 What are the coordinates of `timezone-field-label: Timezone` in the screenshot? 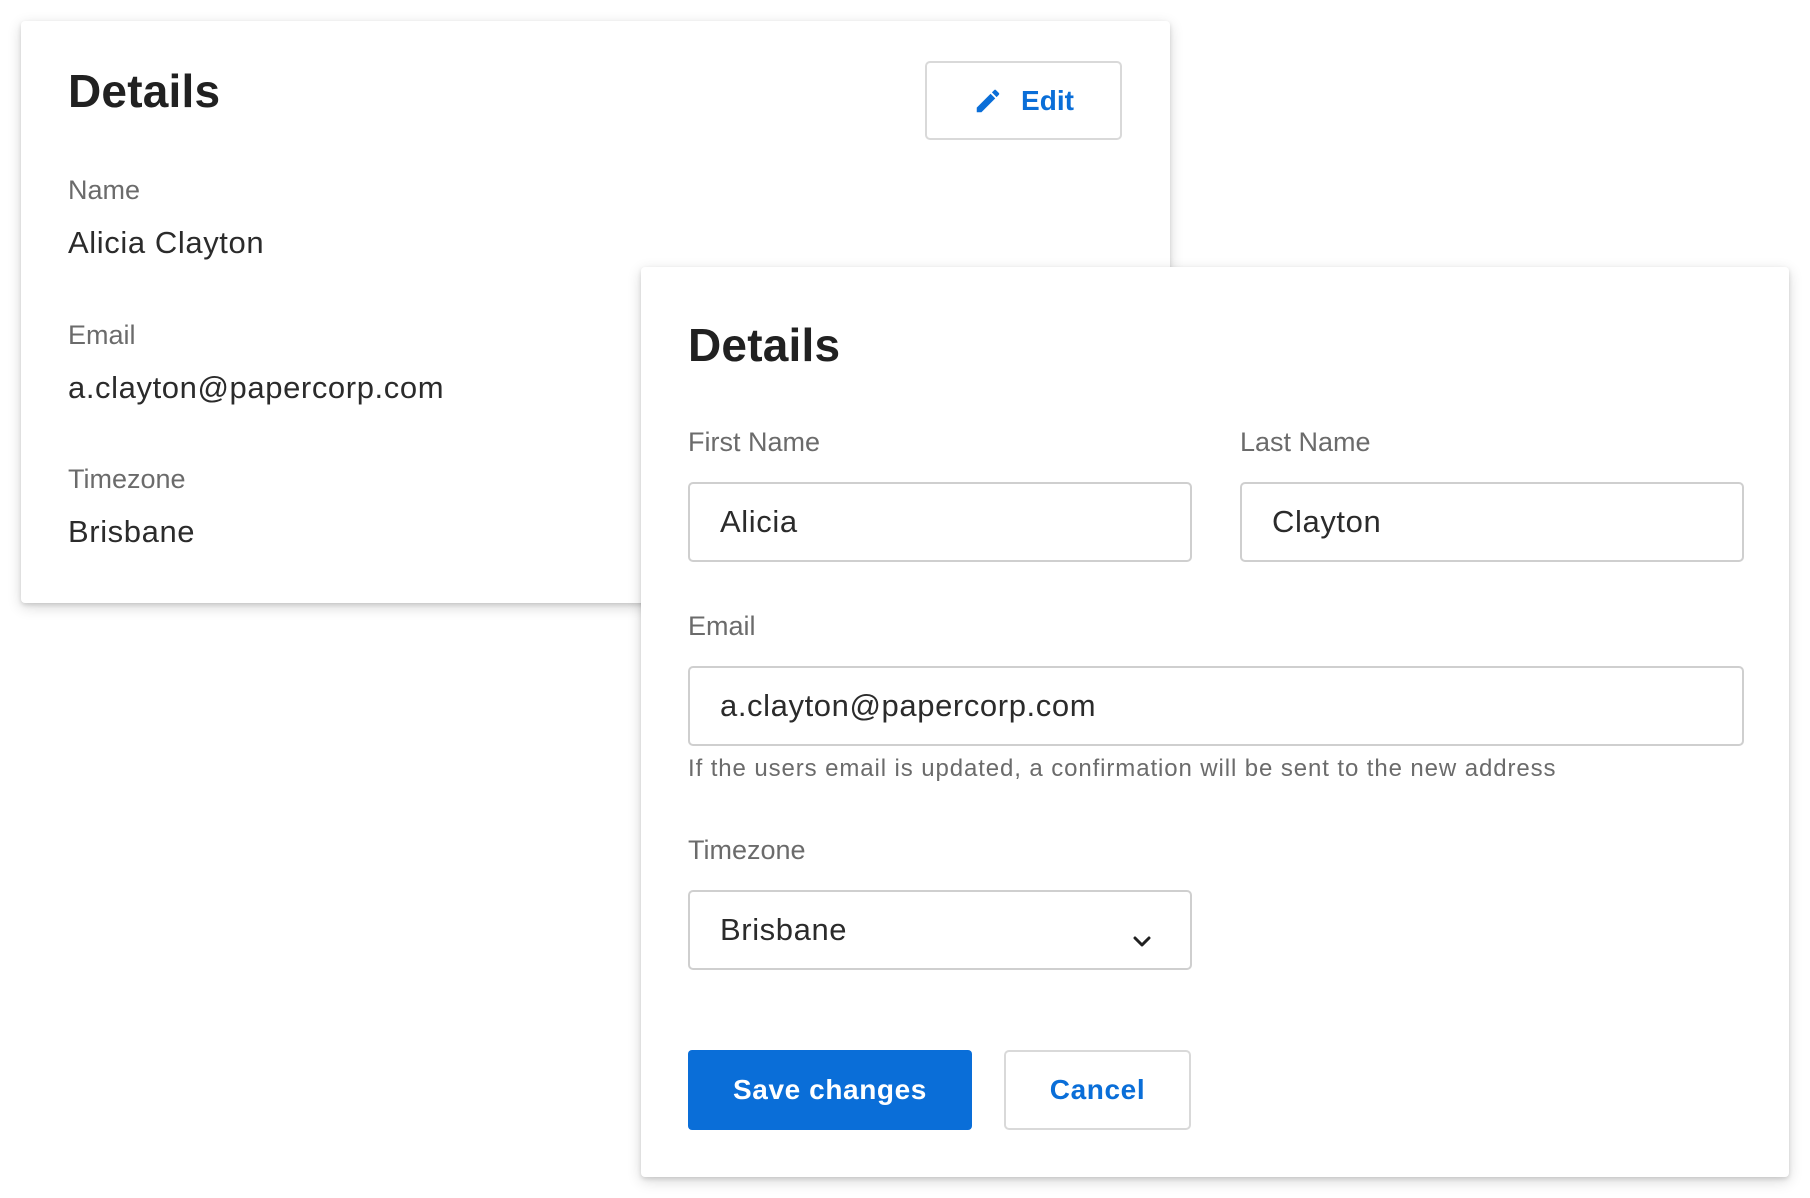 It's located at (747, 850).